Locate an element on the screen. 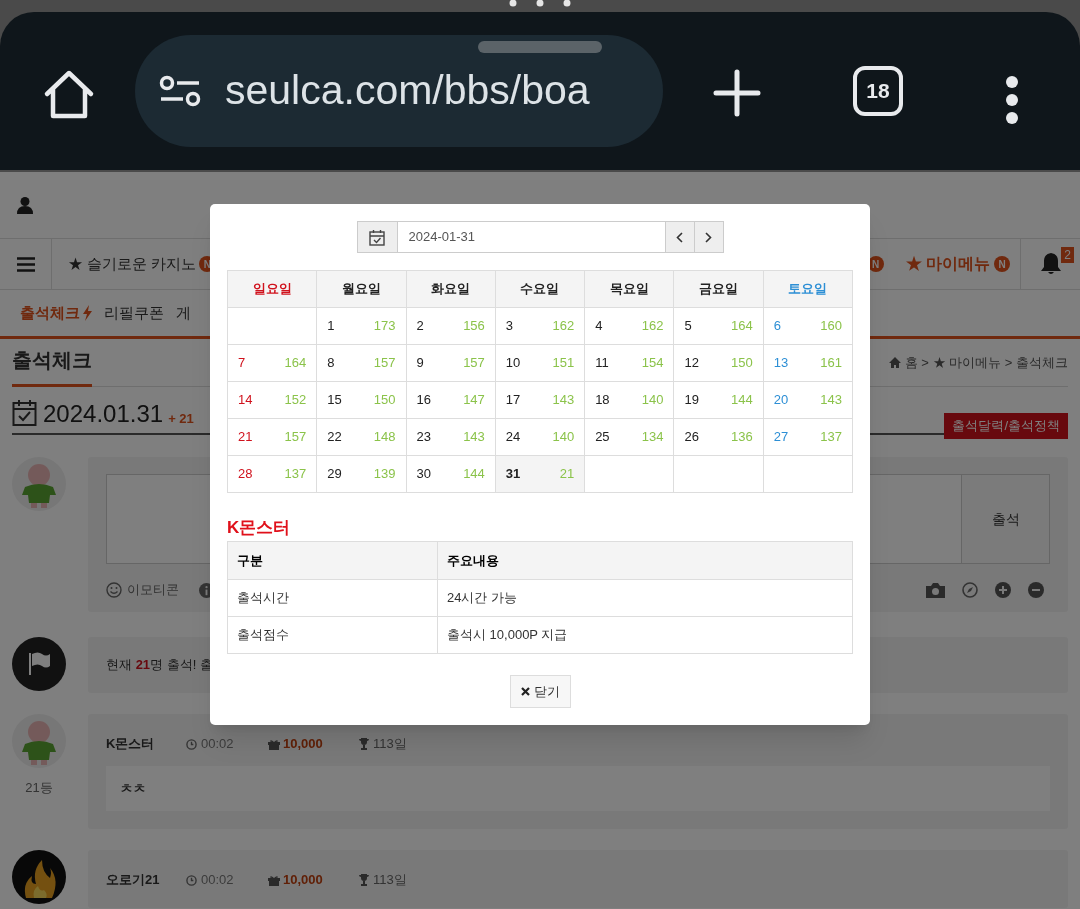 The width and height of the screenshot is (1080, 909). calendar-day: 11 154 is located at coordinates (630, 363).